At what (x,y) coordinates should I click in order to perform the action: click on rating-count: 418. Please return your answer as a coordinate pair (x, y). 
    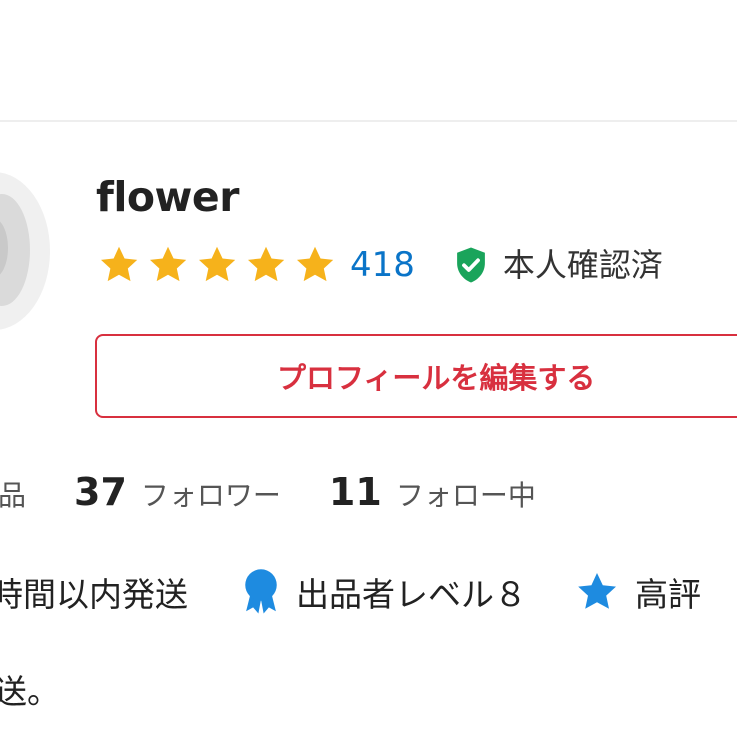
    Looking at the image, I should click on (382, 265).